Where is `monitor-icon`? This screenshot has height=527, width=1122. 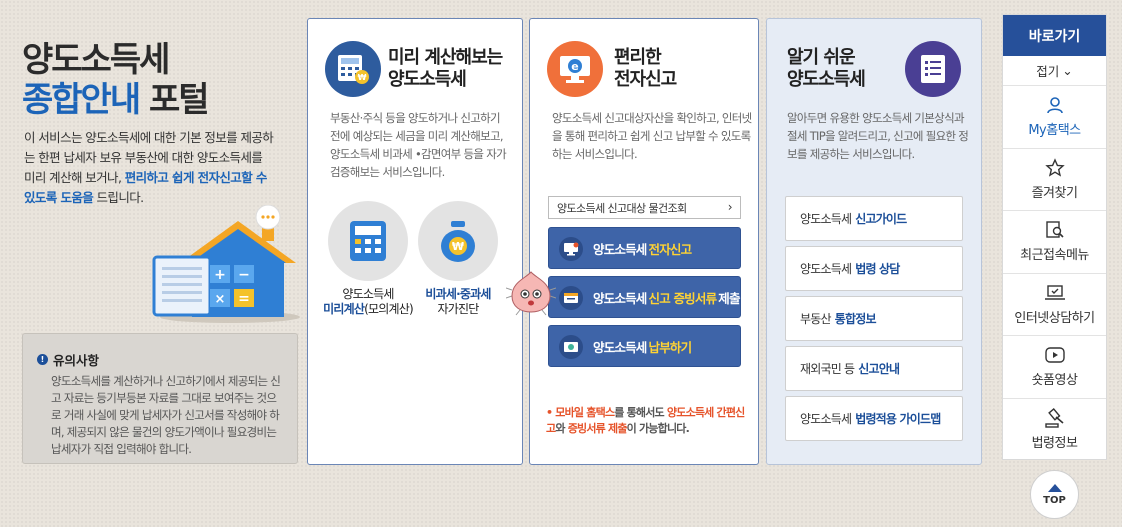
monitor-icon is located at coordinates (571, 249).